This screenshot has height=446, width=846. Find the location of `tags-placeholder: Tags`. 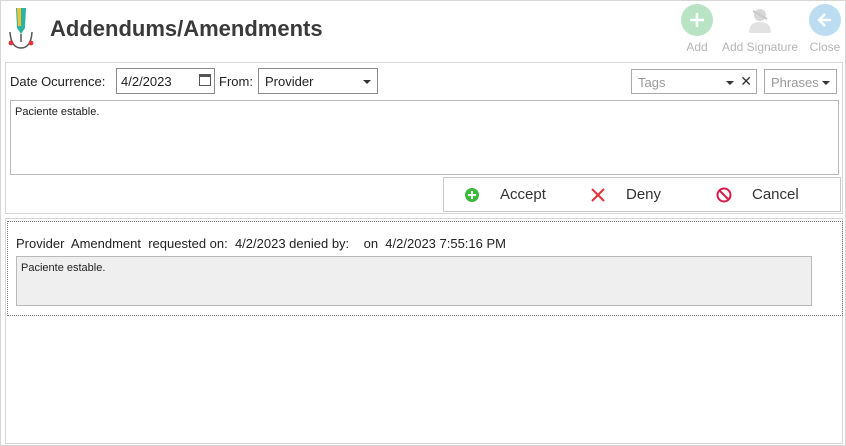

tags-placeholder: Tags is located at coordinates (652, 82).